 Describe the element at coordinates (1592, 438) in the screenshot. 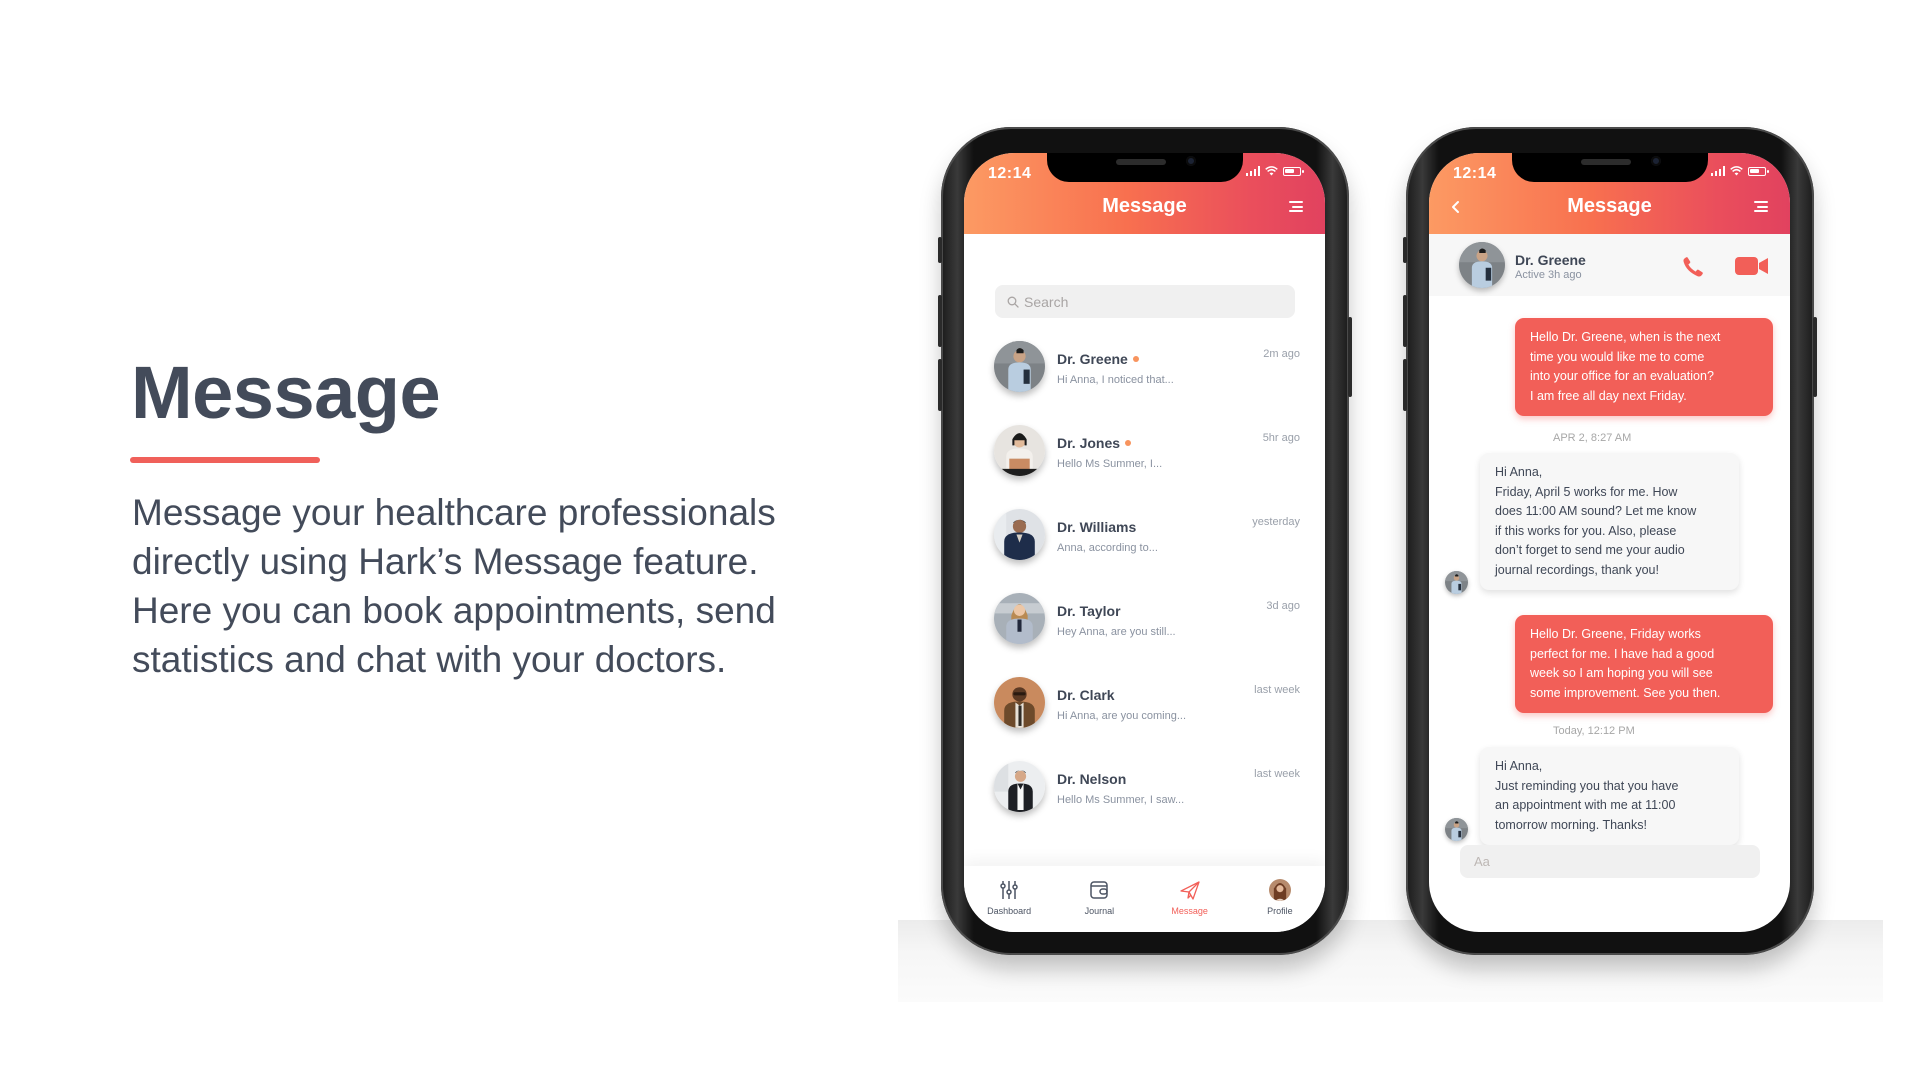

I see `message-timestamp: APR 2, 8:27 AM` at that location.